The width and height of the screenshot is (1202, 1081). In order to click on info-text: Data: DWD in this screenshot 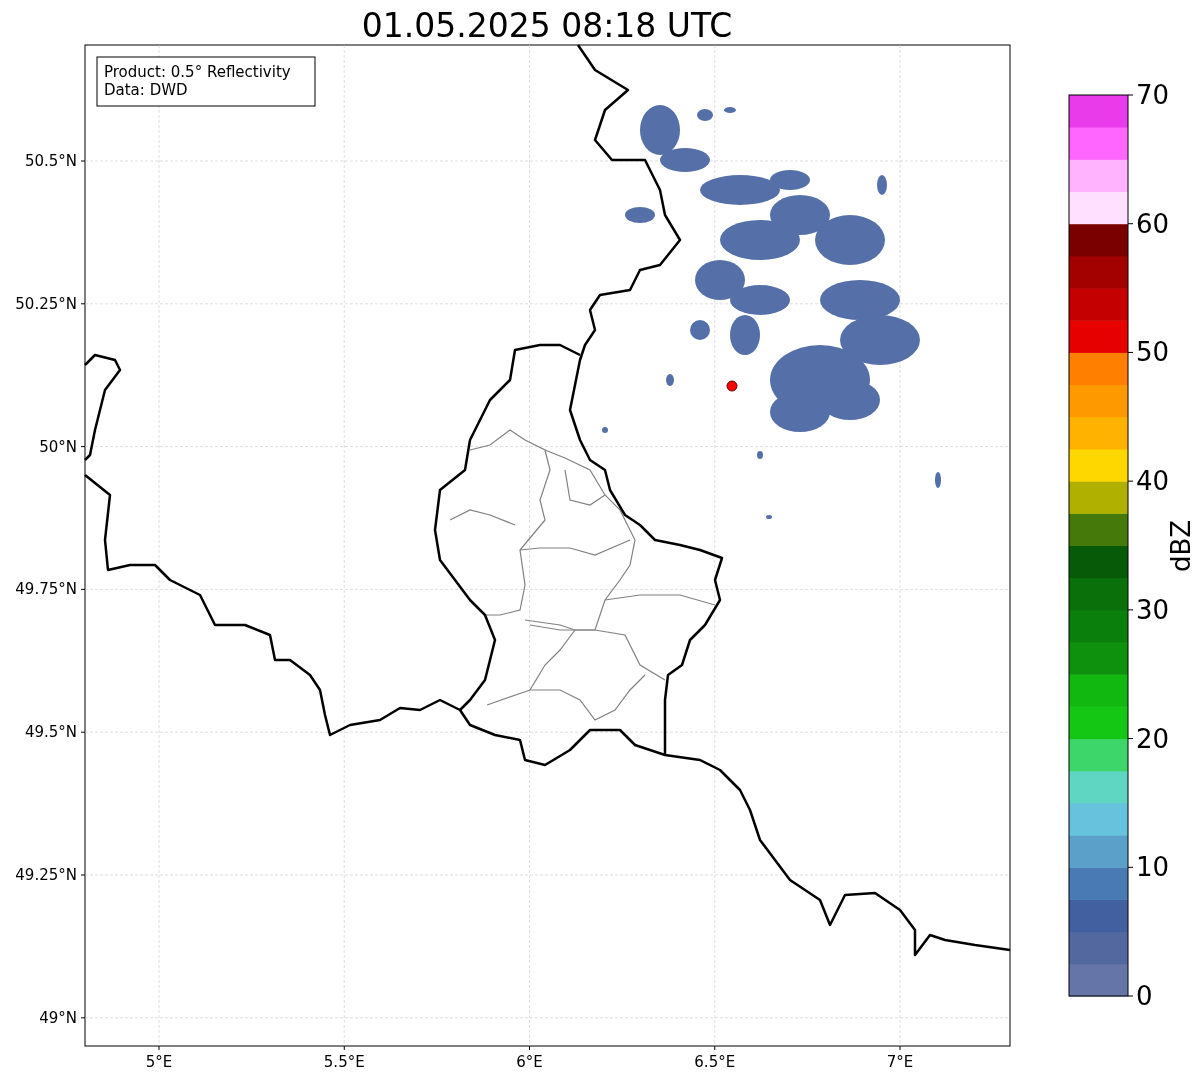, I will do `click(146, 90)`.